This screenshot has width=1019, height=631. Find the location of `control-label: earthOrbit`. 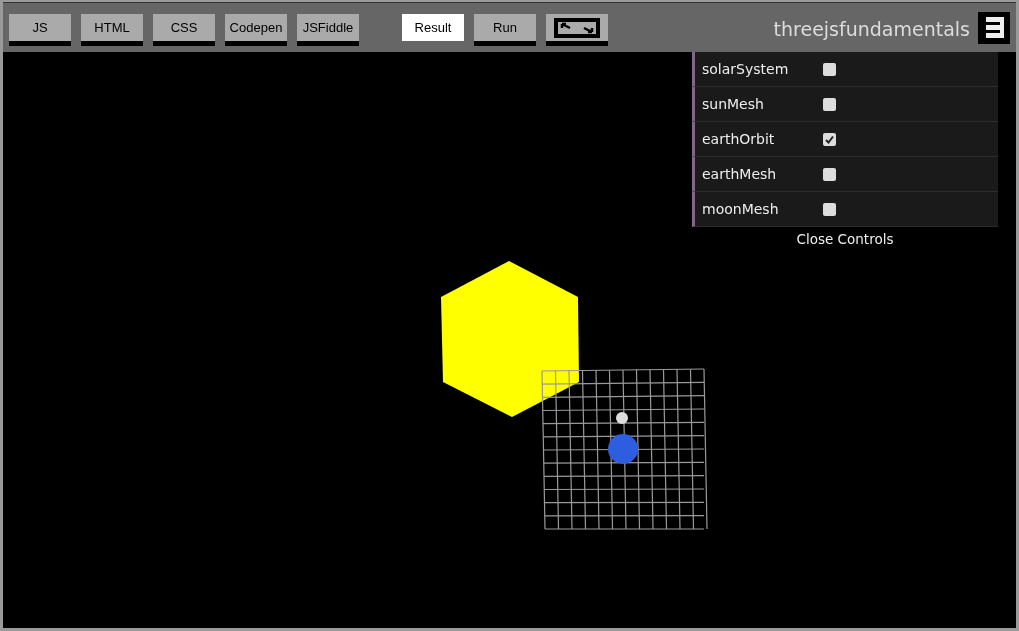

control-label: earthOrbit is located at coordinates (739, 139).